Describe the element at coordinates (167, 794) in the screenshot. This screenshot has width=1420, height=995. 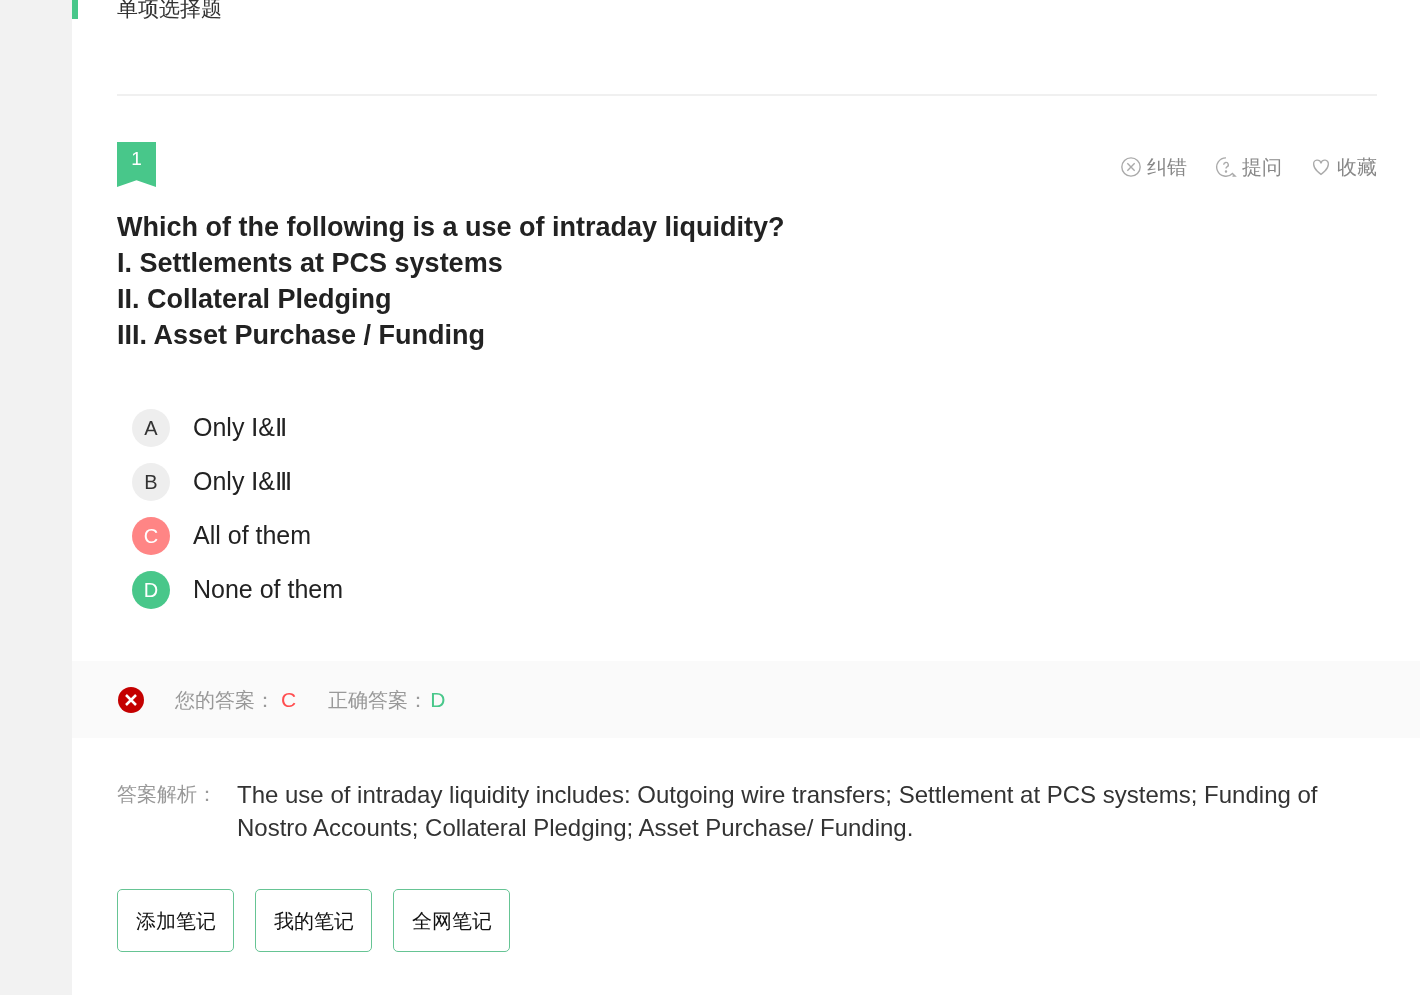
I see `explanation-label: 答案解析：` at that location.